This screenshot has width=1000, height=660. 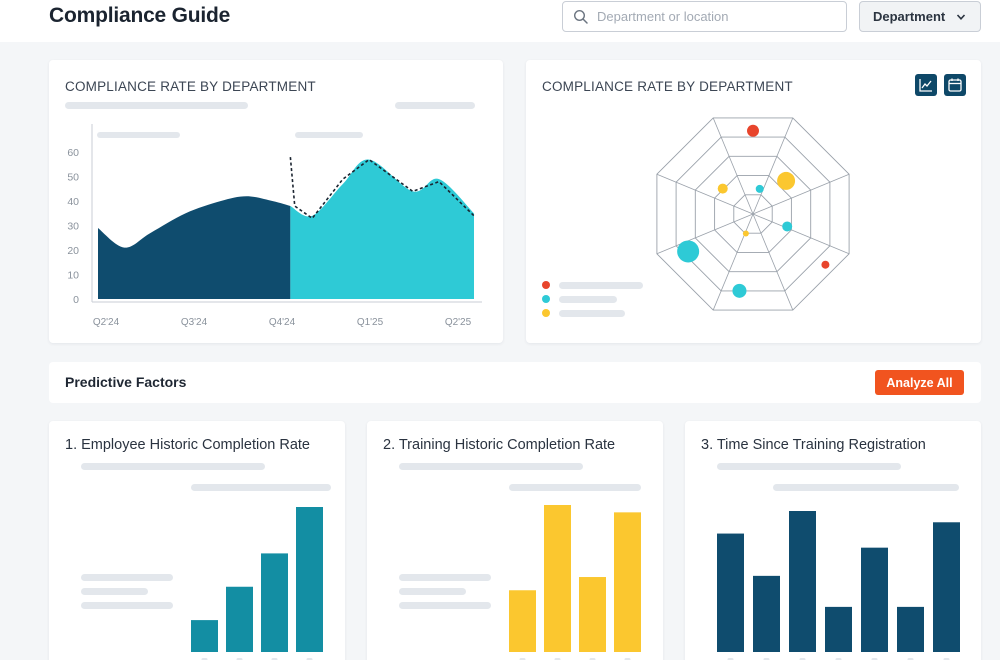 What do you see at coordinates (73, 276) in the screenshot?
I see `y-tick-label: 10` at bounding box center [73, 276].